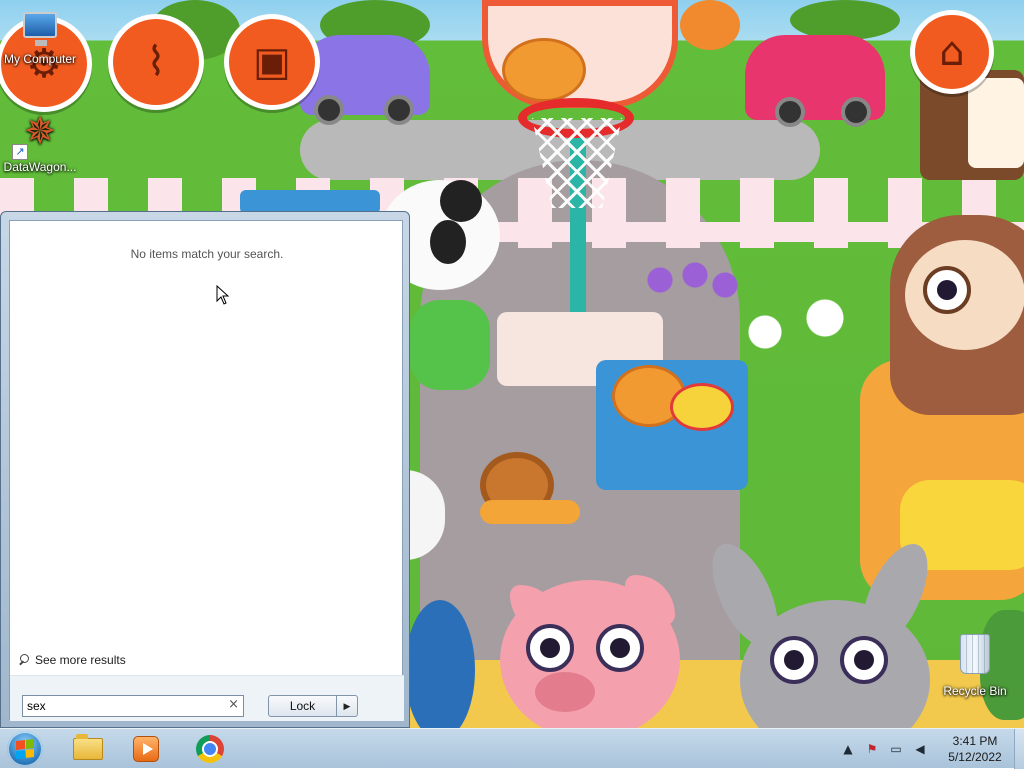 This screenshot has width=1024, height=769. What do you see at coordinates (815, 81) in the screenshot?
I see `pink-car` at bounding box center [815, 81].